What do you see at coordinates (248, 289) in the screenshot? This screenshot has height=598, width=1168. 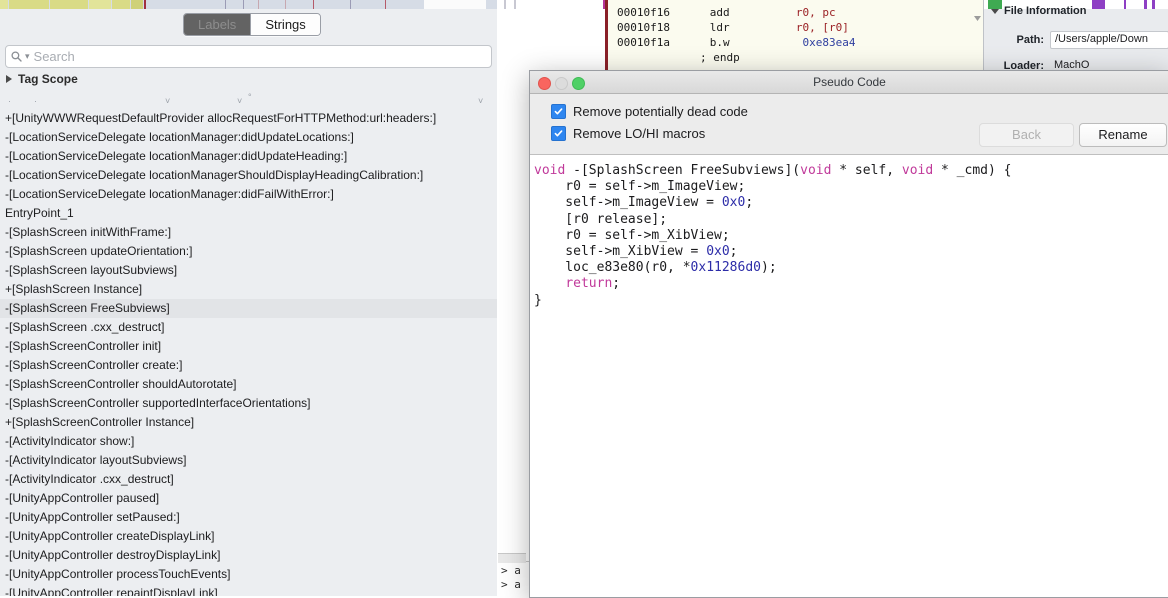 I see `list-item: +[SplashScreen Instance]` at bounding box center [248, 289].